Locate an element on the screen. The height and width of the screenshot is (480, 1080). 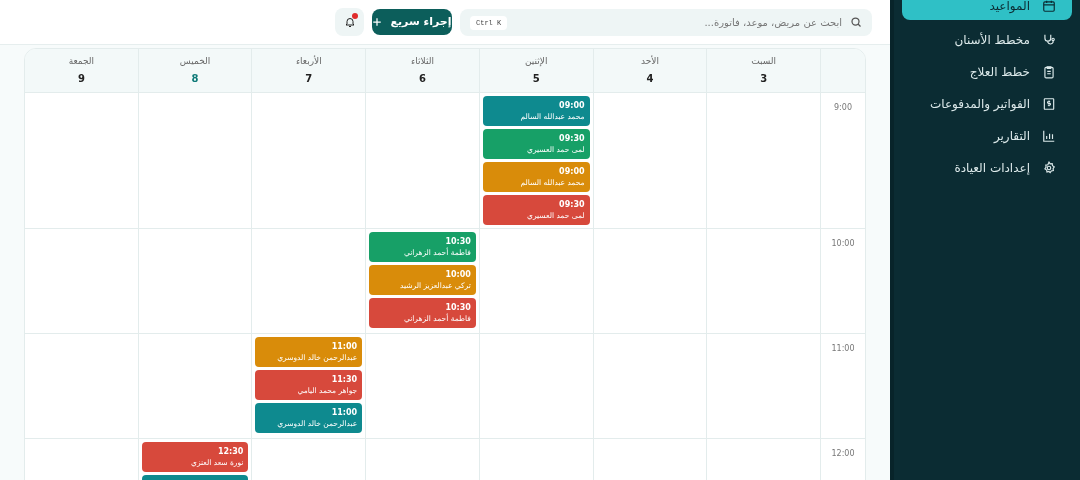
sidebar-item: خطط العلاج is located at coordinates (987, 71).